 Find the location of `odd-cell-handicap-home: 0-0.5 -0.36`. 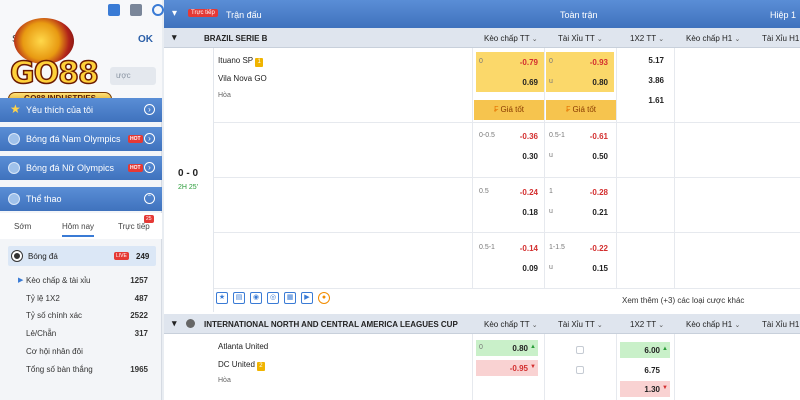

odd-cell-handicap-home: 0-0.5 -0.36 is located at coordinates (510, 141).